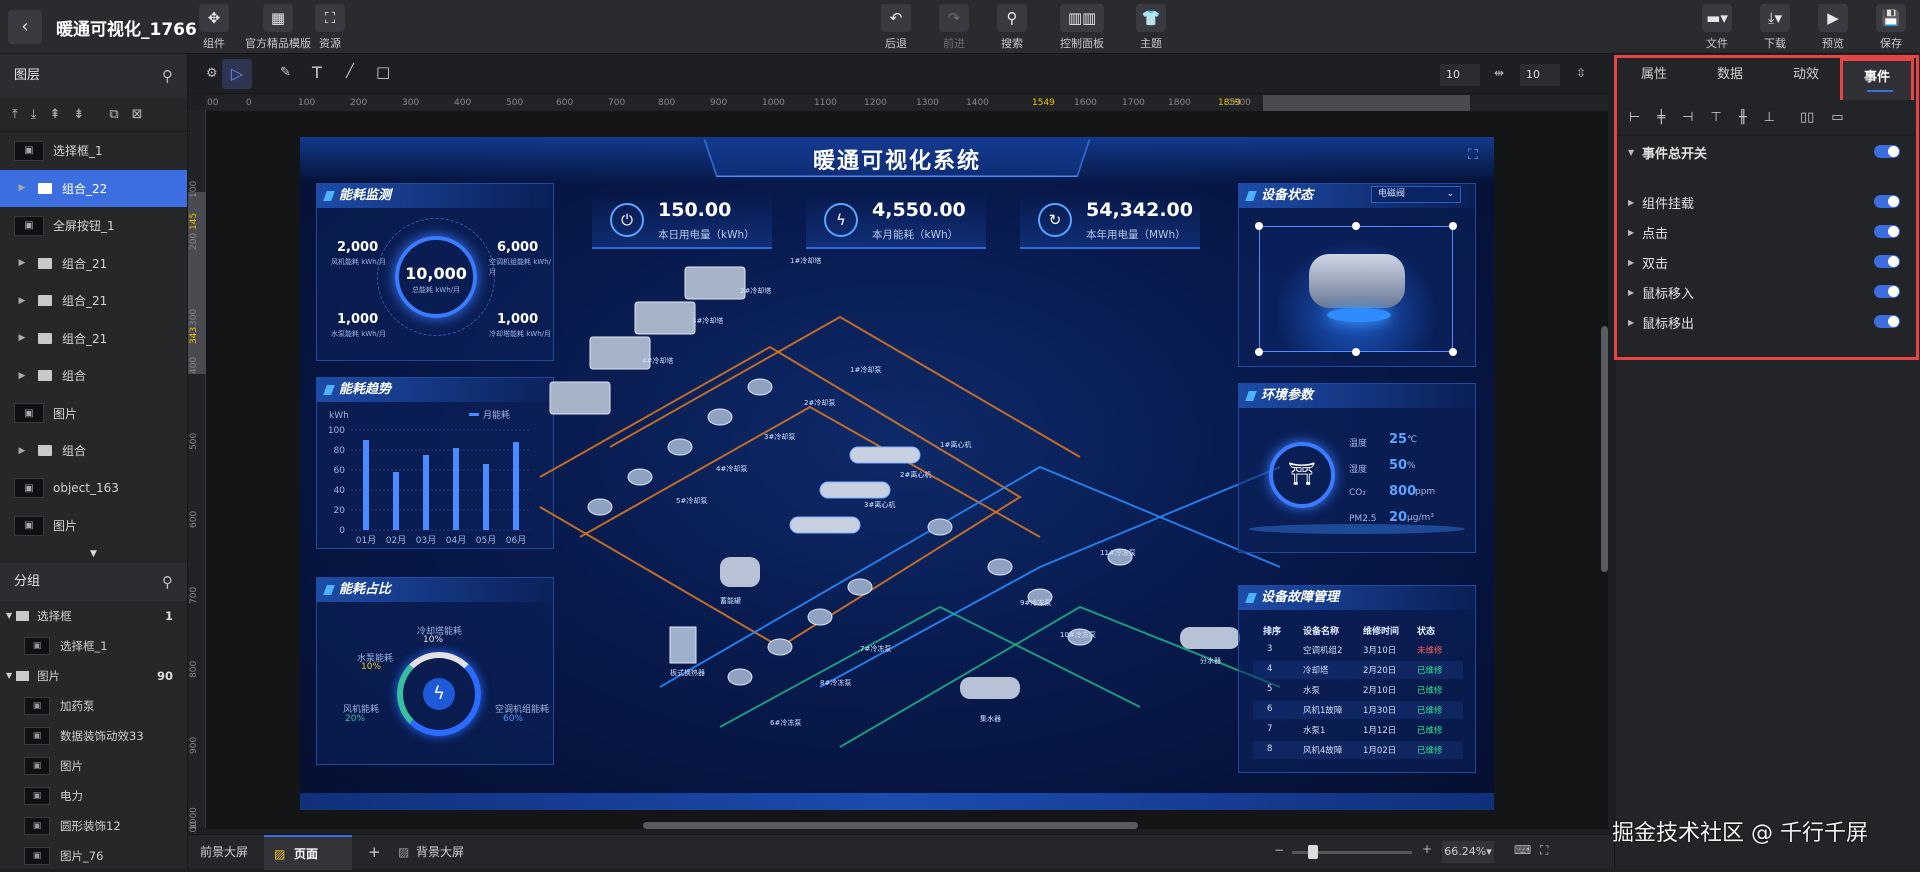 The image size is (1920, 872). What do you see at coordinates (1522, 850) in the screenshot?
I see `keyboard-icon: ⌨` at bounding box center [1522, 850].